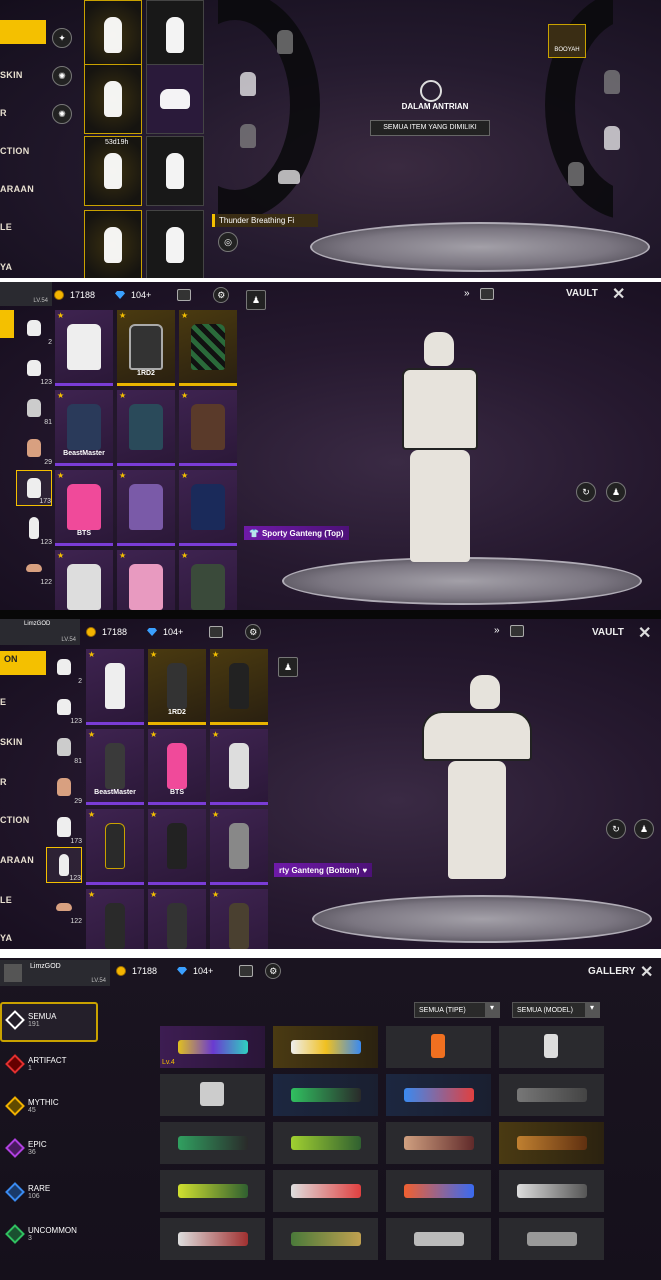 Image resolution: width=661 pixels, height=1280 pixels. Describe the element at coordinates (430, 128) in the screenshot. I see `owned-items-button: SEMUA ITEM YANG DIMILIKI` at that location.